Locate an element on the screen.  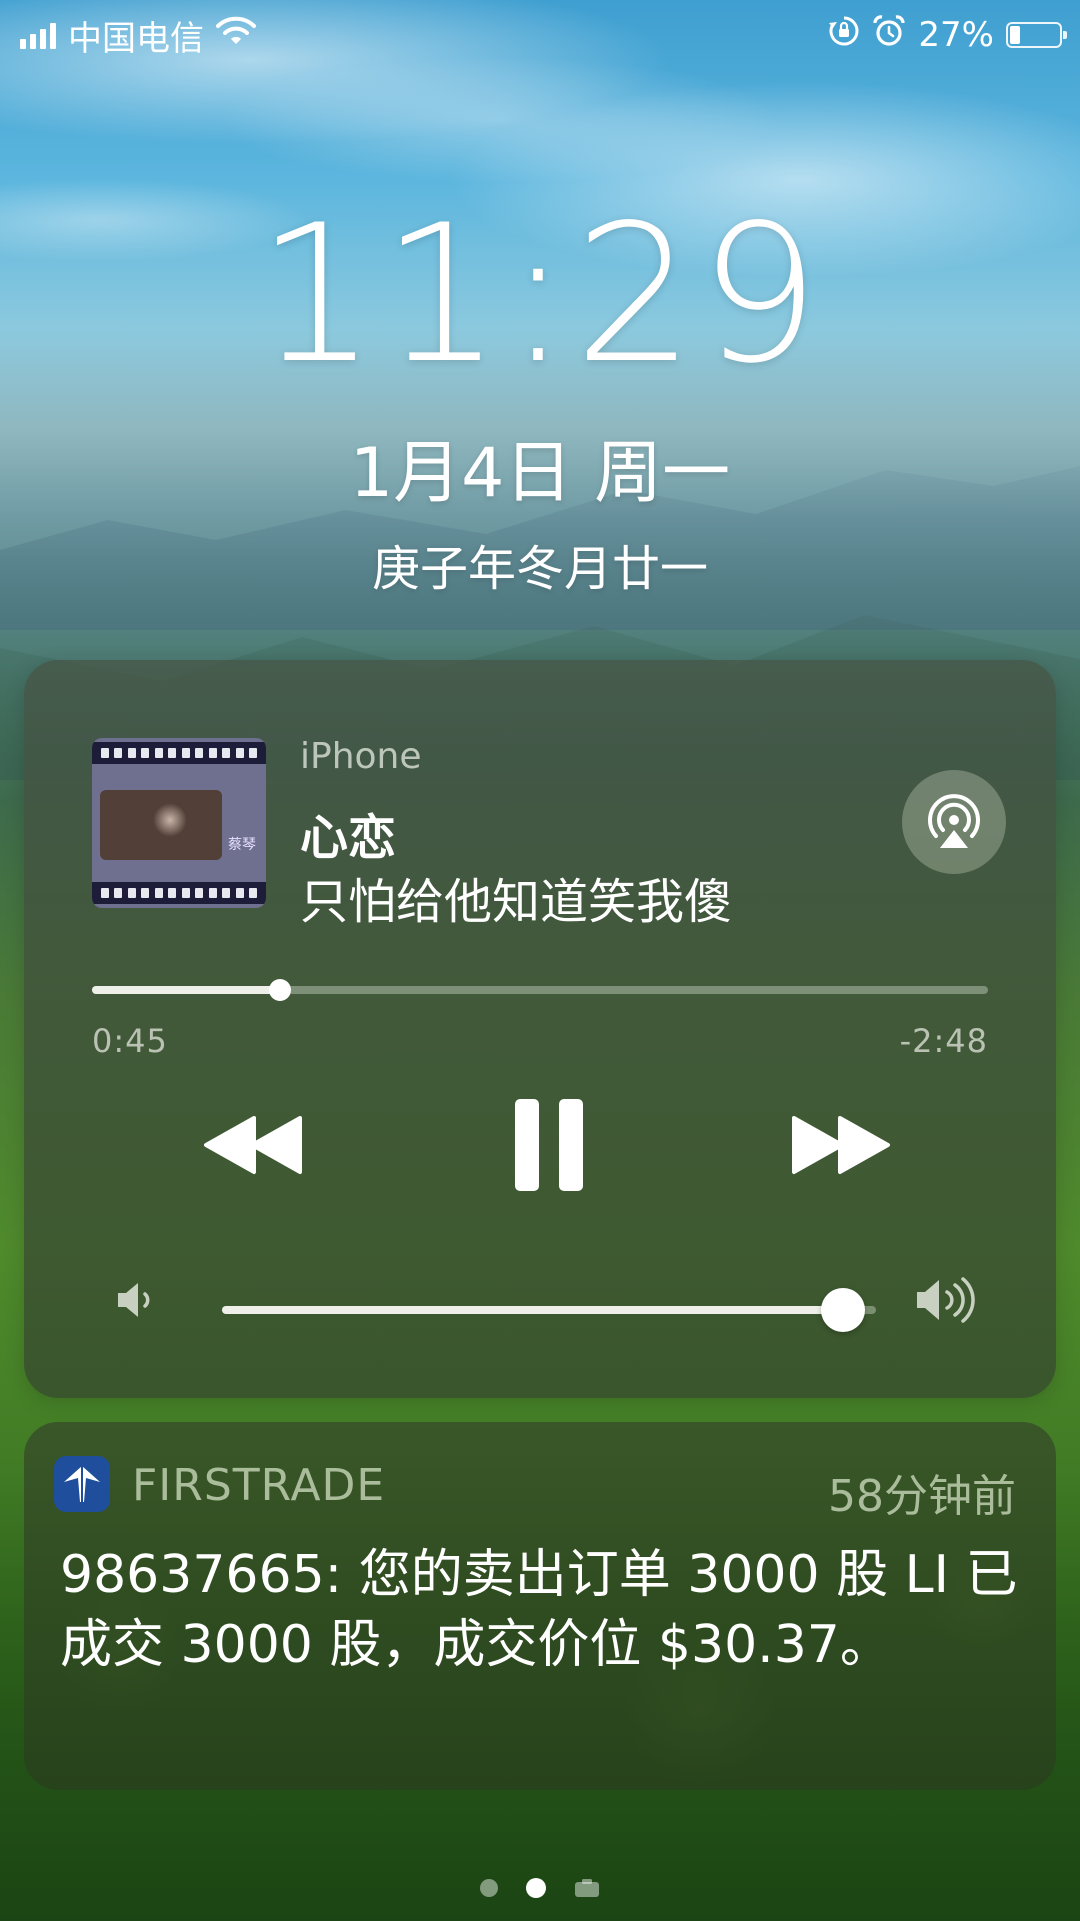
song-subtitle: 只怕给他知道笑我傻 is located at coordinates (516, 902).